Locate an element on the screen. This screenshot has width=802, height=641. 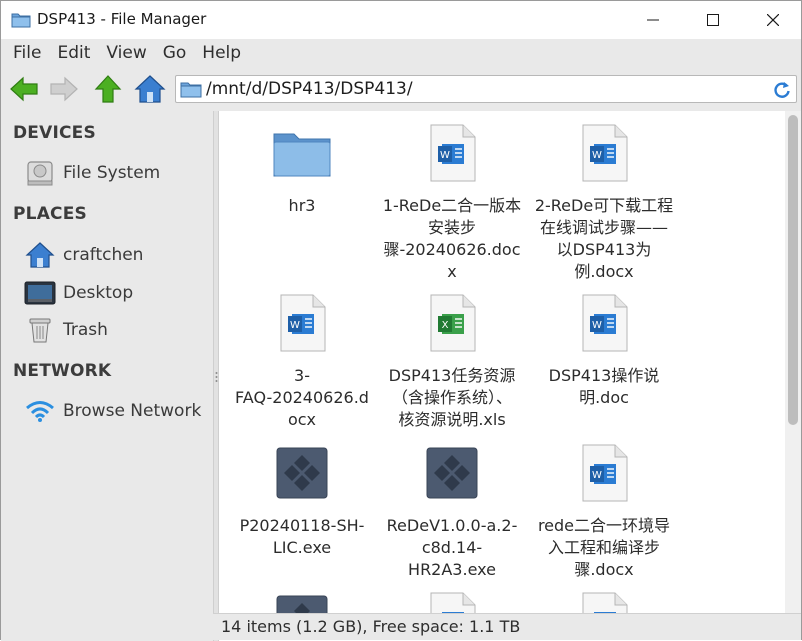
sidebar-item-label: Browse Network is located at coordinates (132, 411).